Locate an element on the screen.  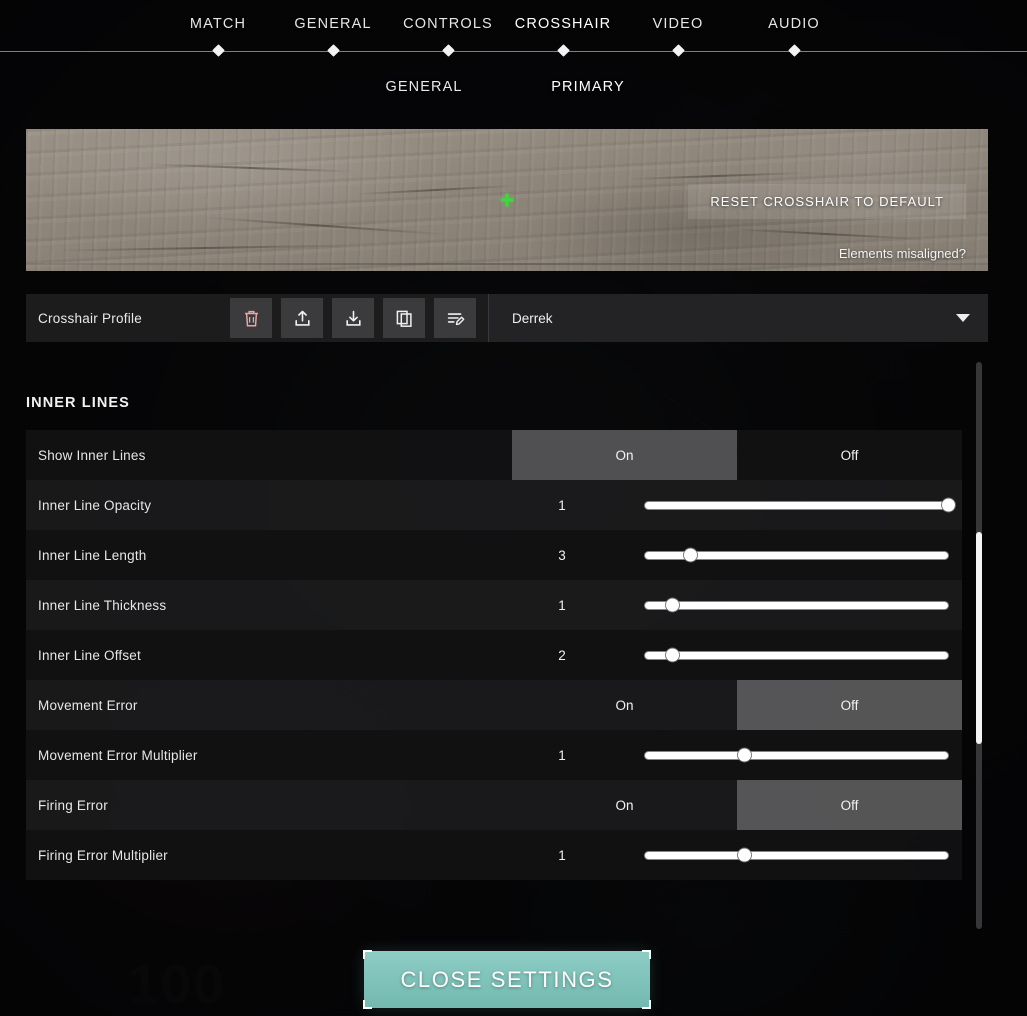
profile-action-buttons is located at coordinates (359, 318).